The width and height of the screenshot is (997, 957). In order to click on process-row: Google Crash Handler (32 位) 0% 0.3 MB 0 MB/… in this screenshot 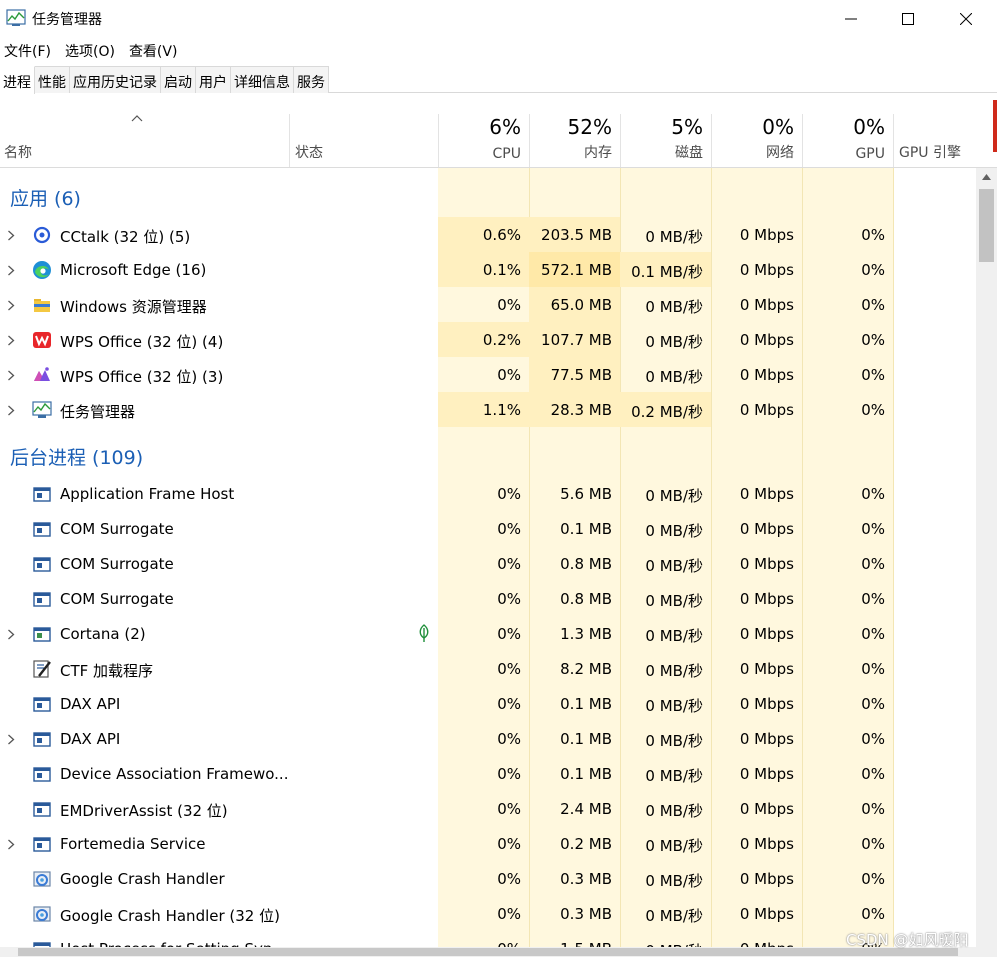, I will do `click(488, 913)`.